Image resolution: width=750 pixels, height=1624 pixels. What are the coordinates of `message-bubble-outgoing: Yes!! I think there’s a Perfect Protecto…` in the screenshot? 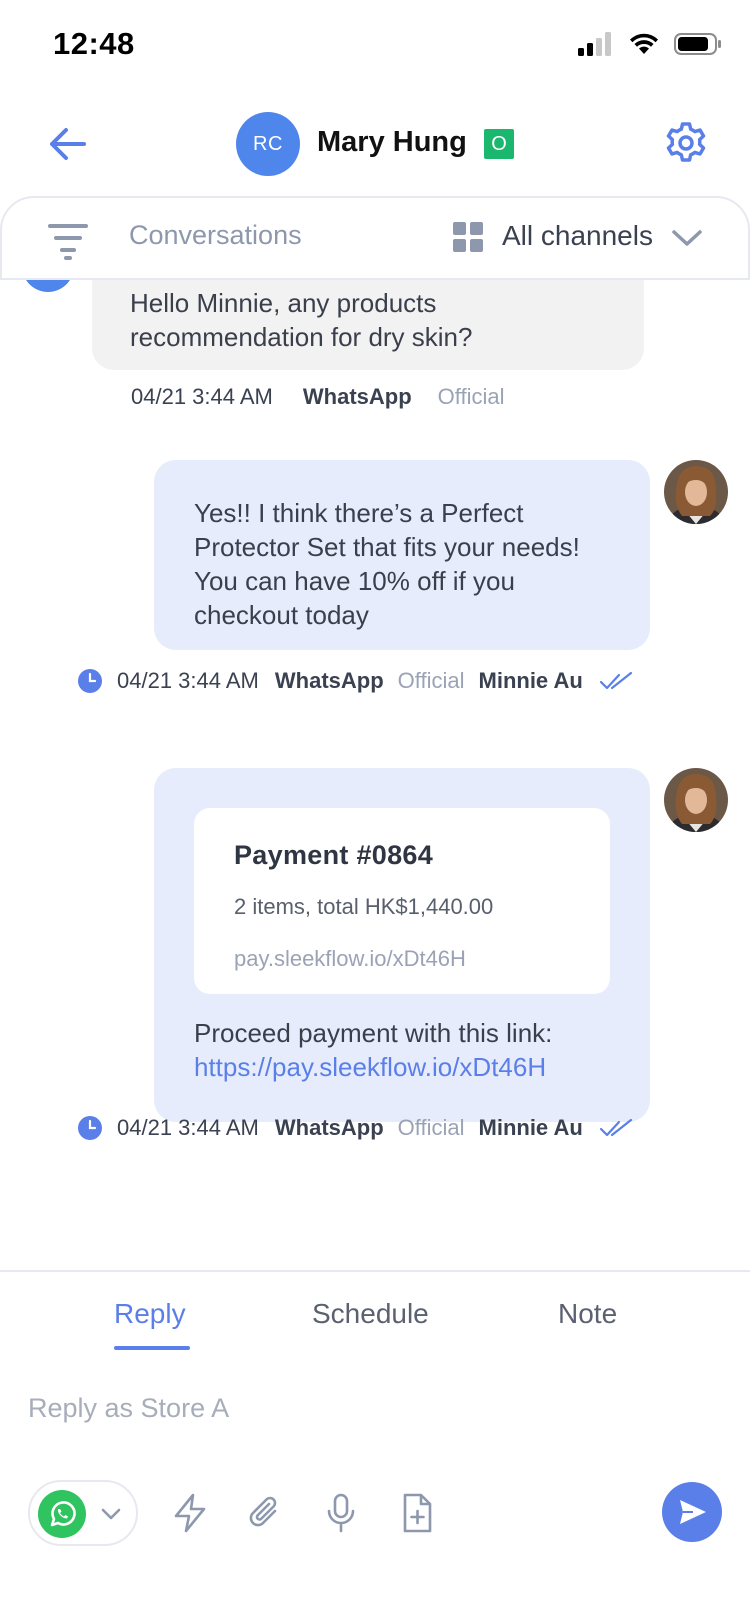 It's located at (402, 555).